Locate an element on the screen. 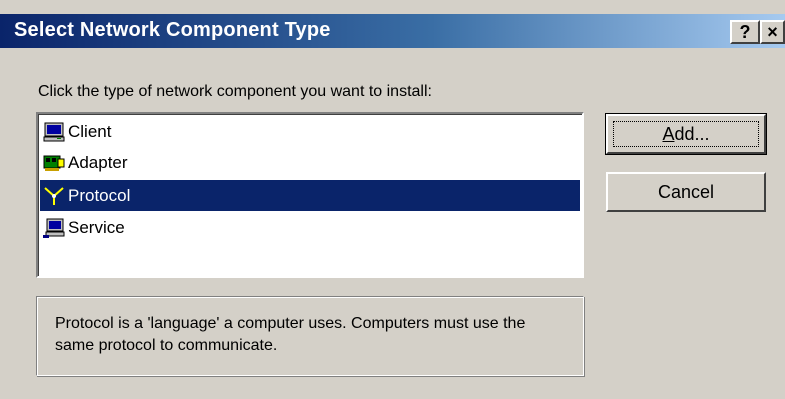  help-button: ? is located at coordinates (745, 32).